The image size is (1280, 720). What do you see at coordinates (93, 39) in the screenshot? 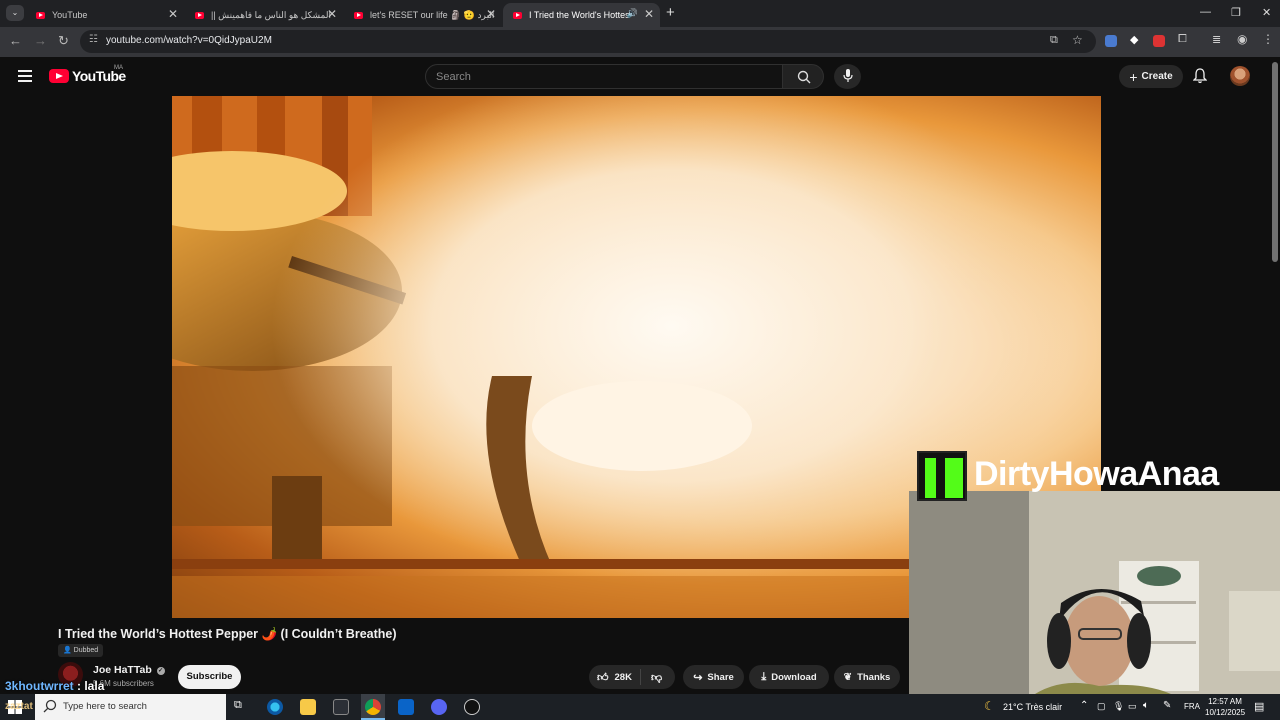
I see `site-info-icon: ☷` at bounding box center [93, 39].